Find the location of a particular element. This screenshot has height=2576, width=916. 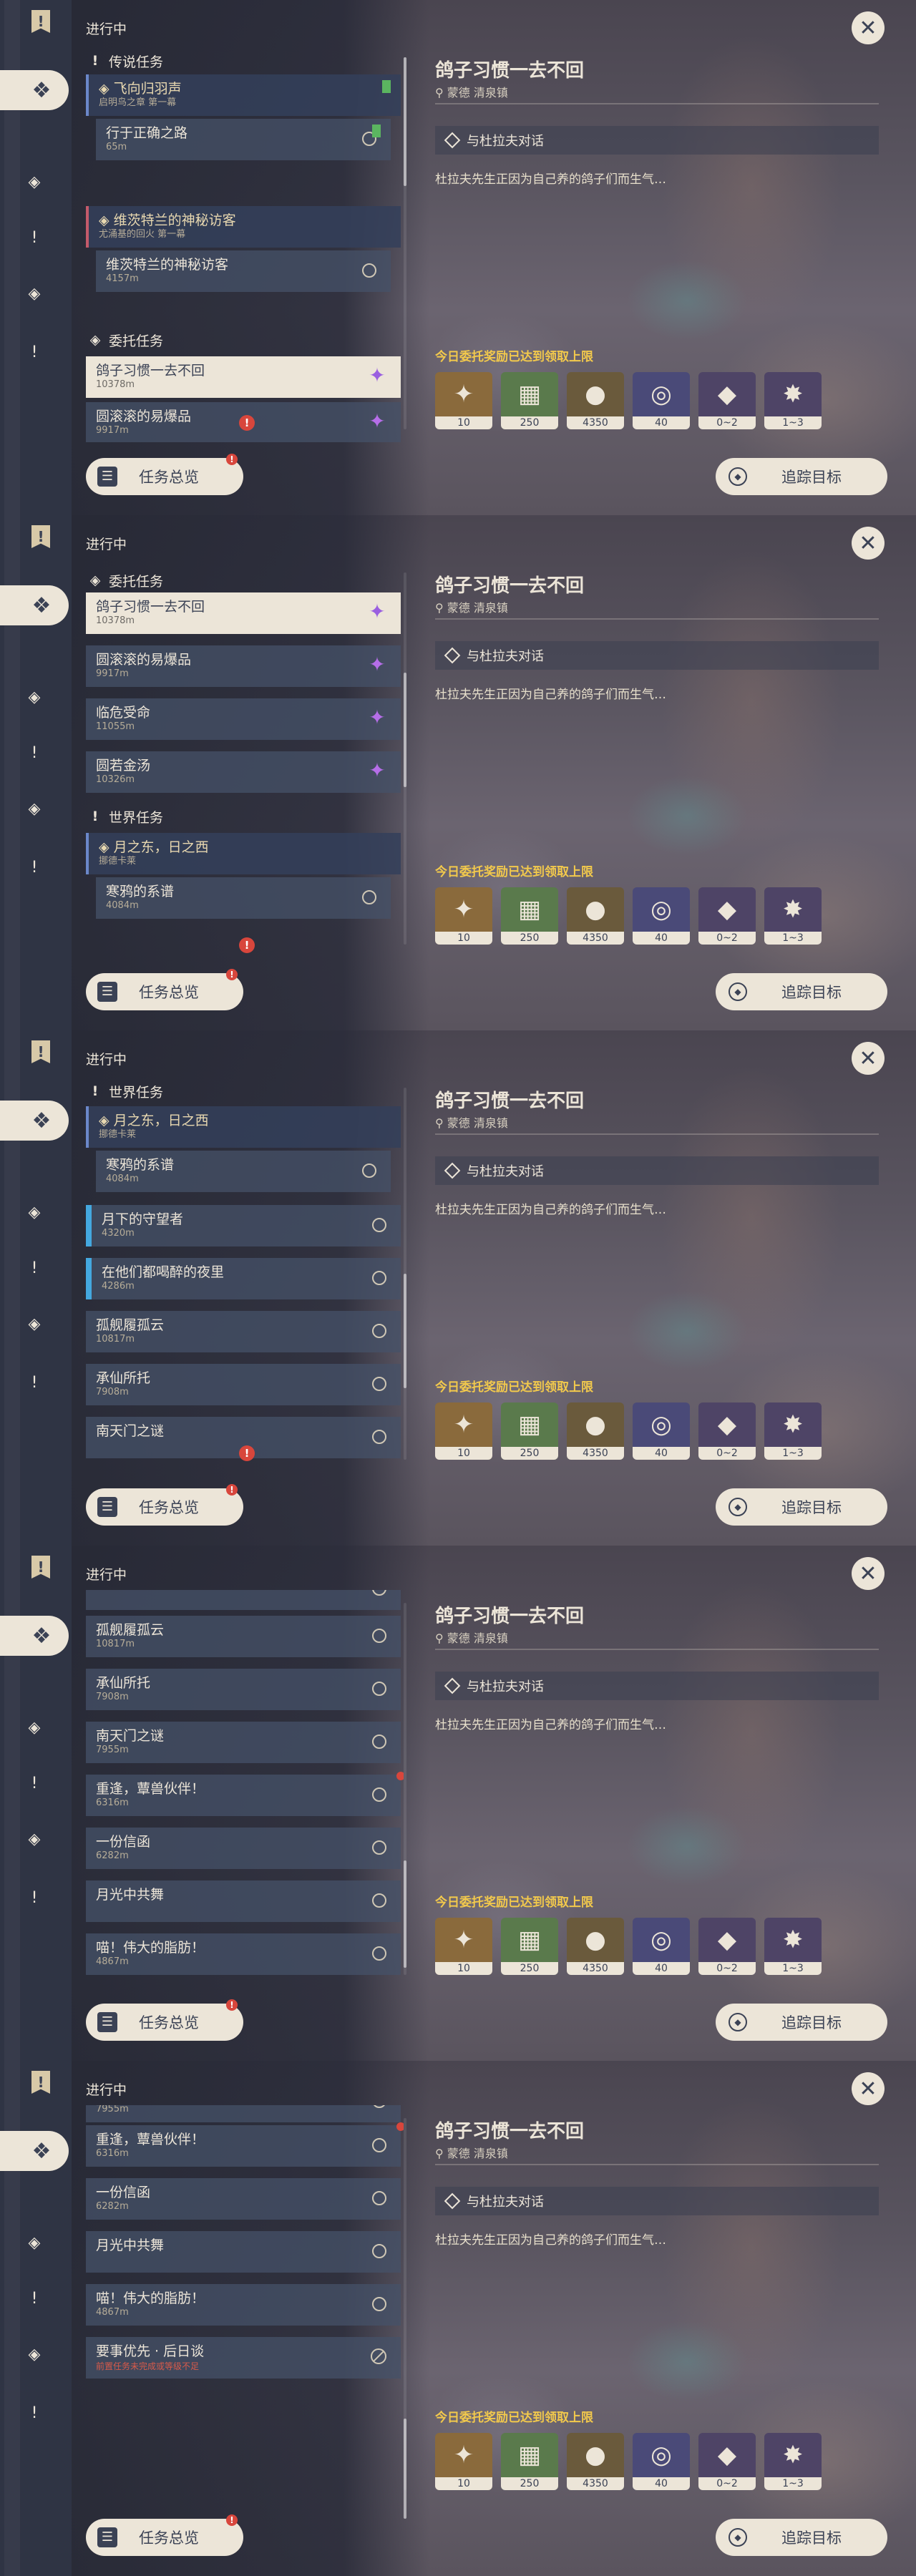

quest-item: ◈ 飞向归羽声 启明鸟之章 第一幕 is located at coordinates (243, 95).